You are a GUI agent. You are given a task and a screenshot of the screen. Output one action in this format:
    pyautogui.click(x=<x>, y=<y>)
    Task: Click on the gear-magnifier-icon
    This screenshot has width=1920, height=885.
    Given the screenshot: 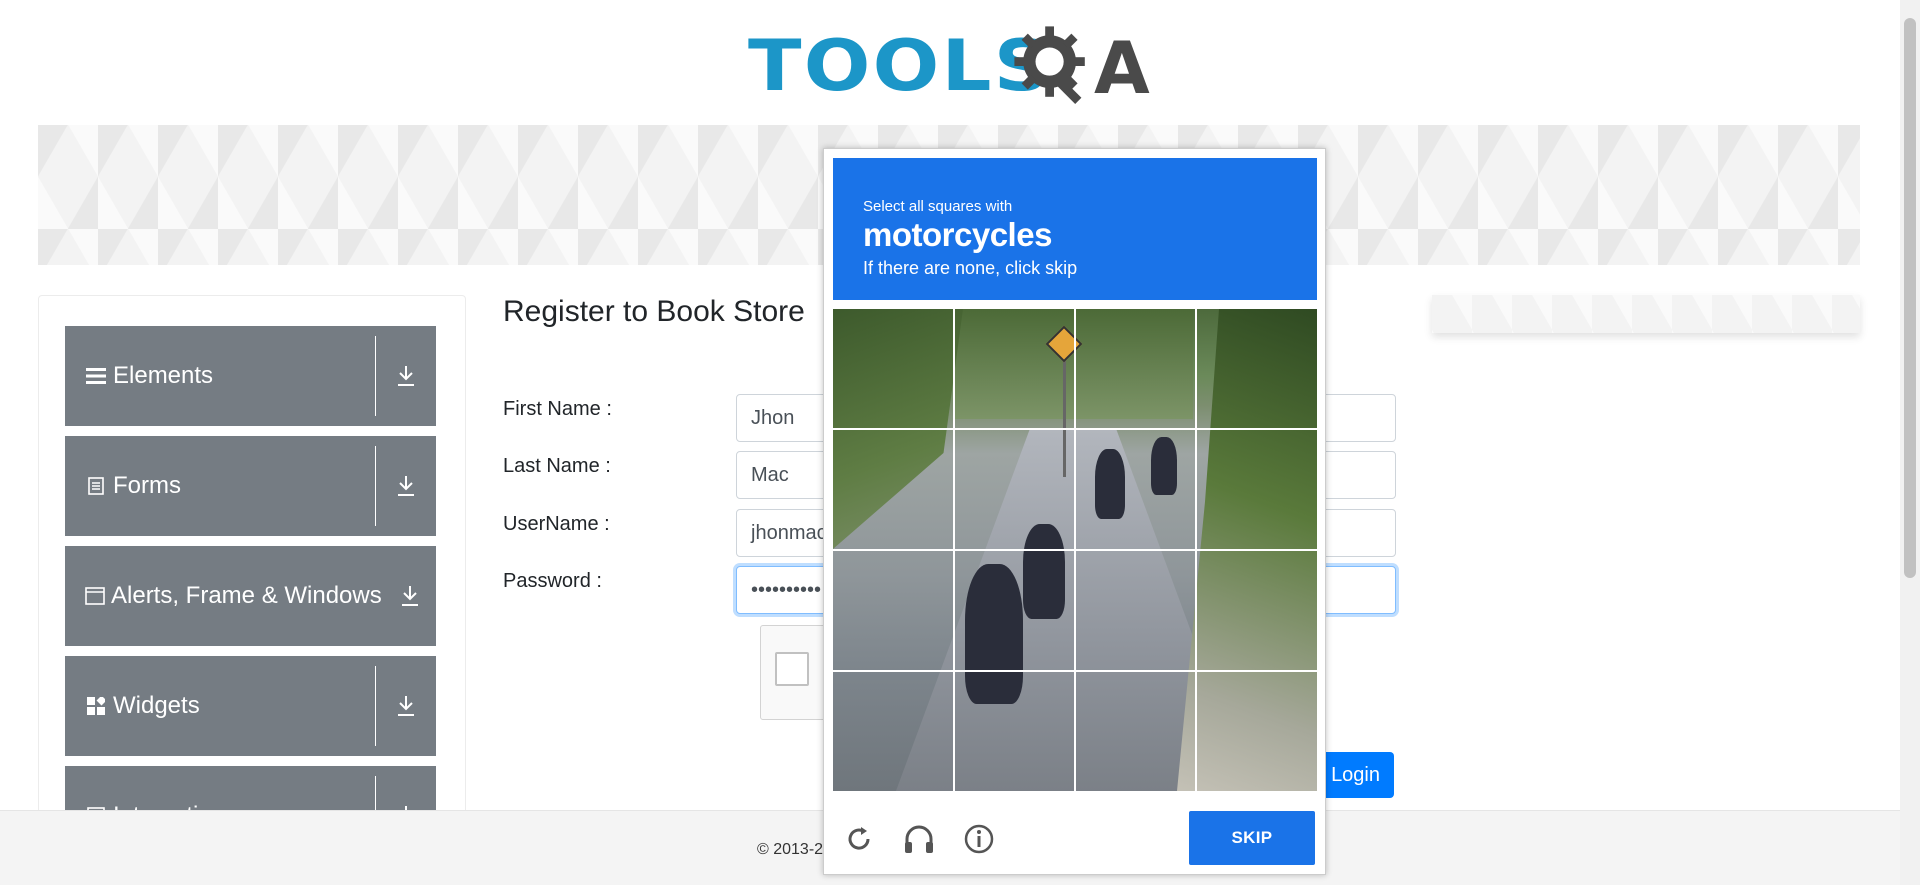 What is the action you would take?
    pyautogui.click(x=1049, y=65)
    